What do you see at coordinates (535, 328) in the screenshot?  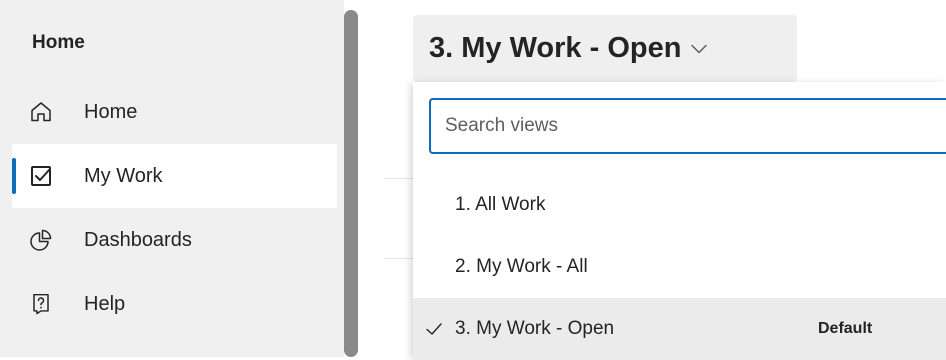 I see `view-option-label: 3. My Work - Open` at bounding box center [535, 328].